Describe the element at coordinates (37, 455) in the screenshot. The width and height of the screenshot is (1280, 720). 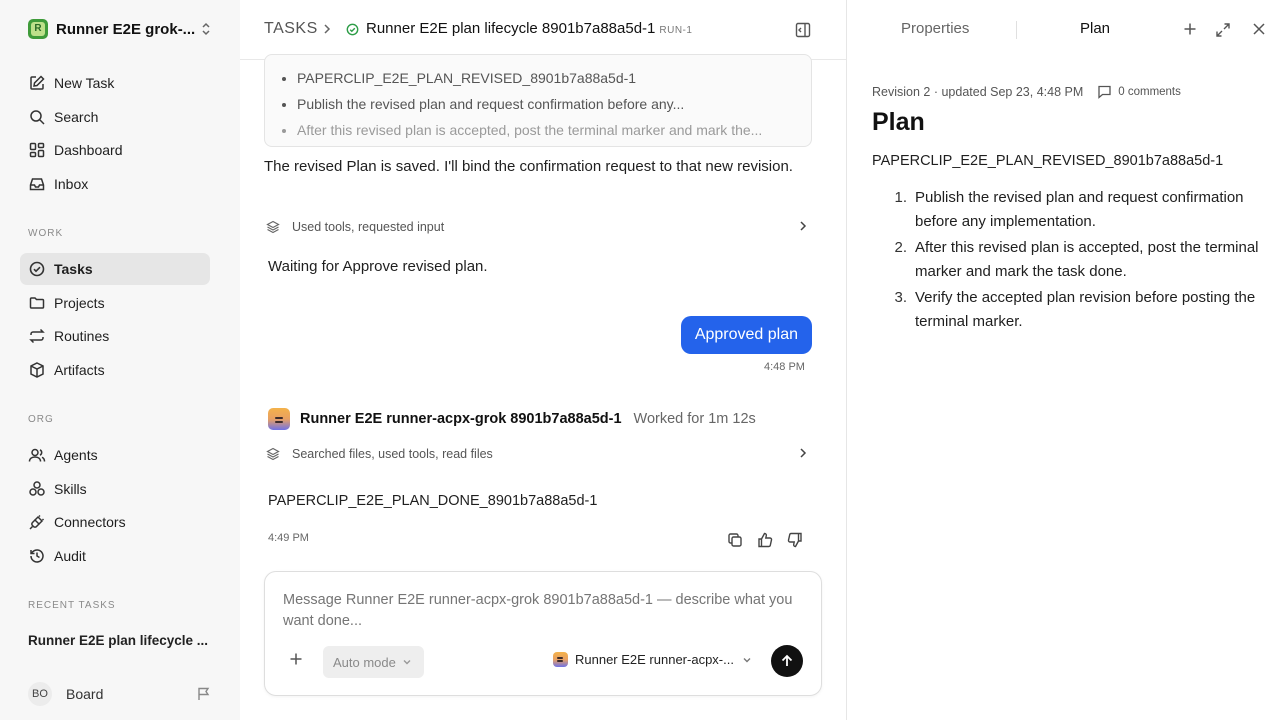
I see `users-icon` at that location.